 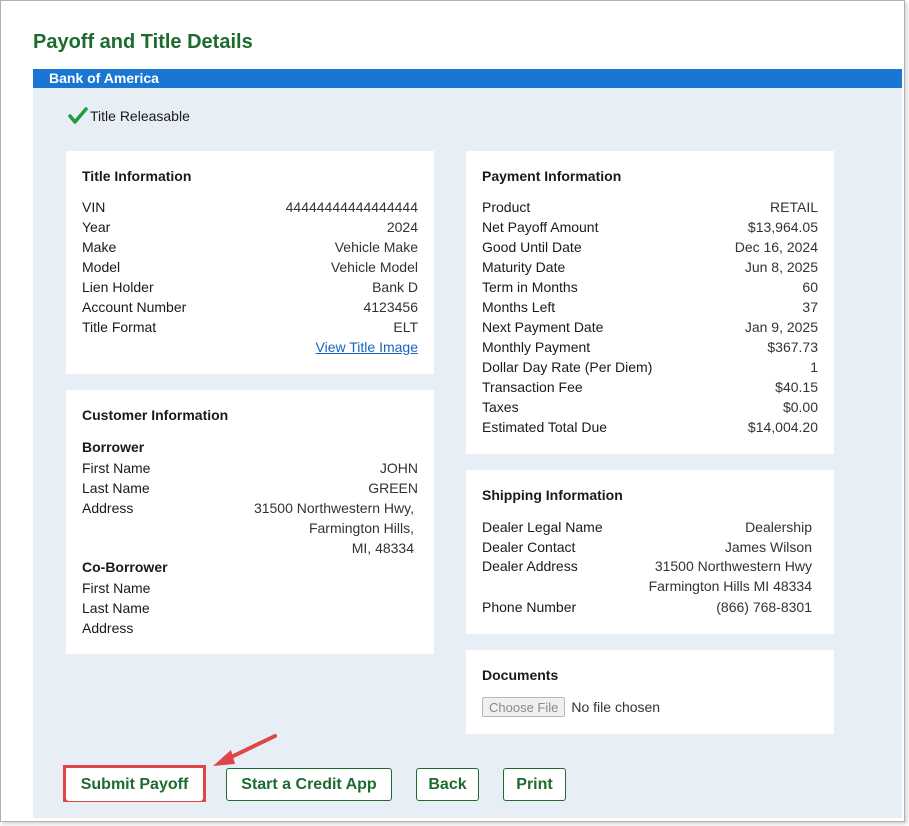 What do you see at coordinates (155, 415) in the screenshot?
I see `customer-information-heading: Customer Information` at bounding box center [155, 415].